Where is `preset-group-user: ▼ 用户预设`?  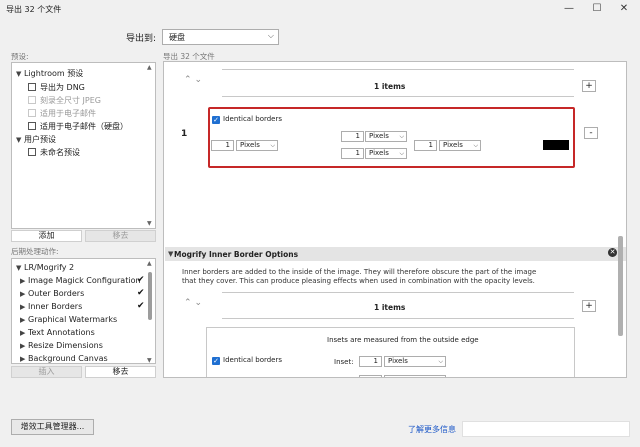 preset-group-user: ▼ 用户预设 is located at coordinates (36, 139).